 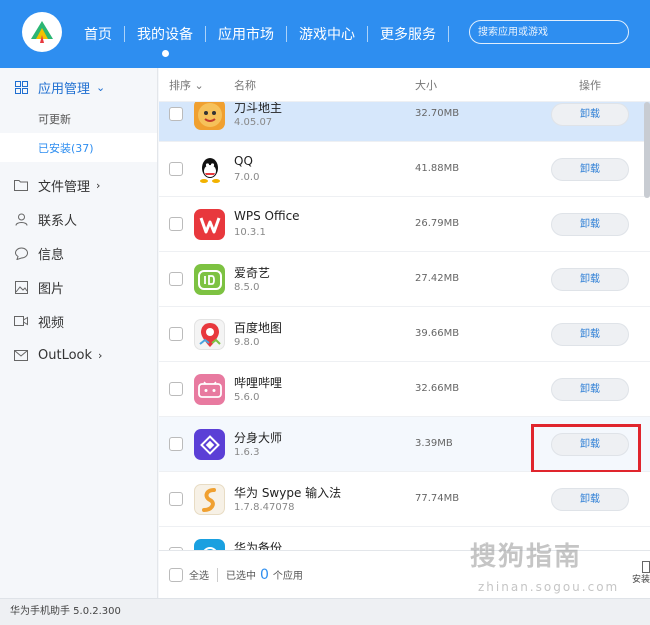 What do you see at coordinates (247, 397) in the screenshot?
I see `app-version: 5.6.0` at bounding box center [247, 397].